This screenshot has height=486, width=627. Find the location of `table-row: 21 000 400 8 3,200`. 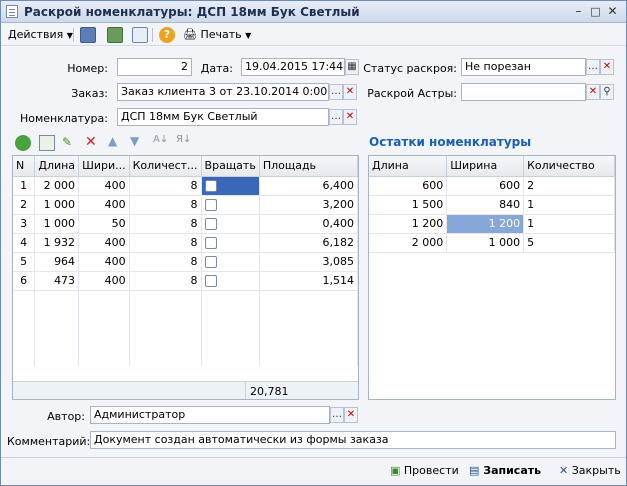

table-row: 21 000 400 8 3,200 is located at coordinates (185, 205).